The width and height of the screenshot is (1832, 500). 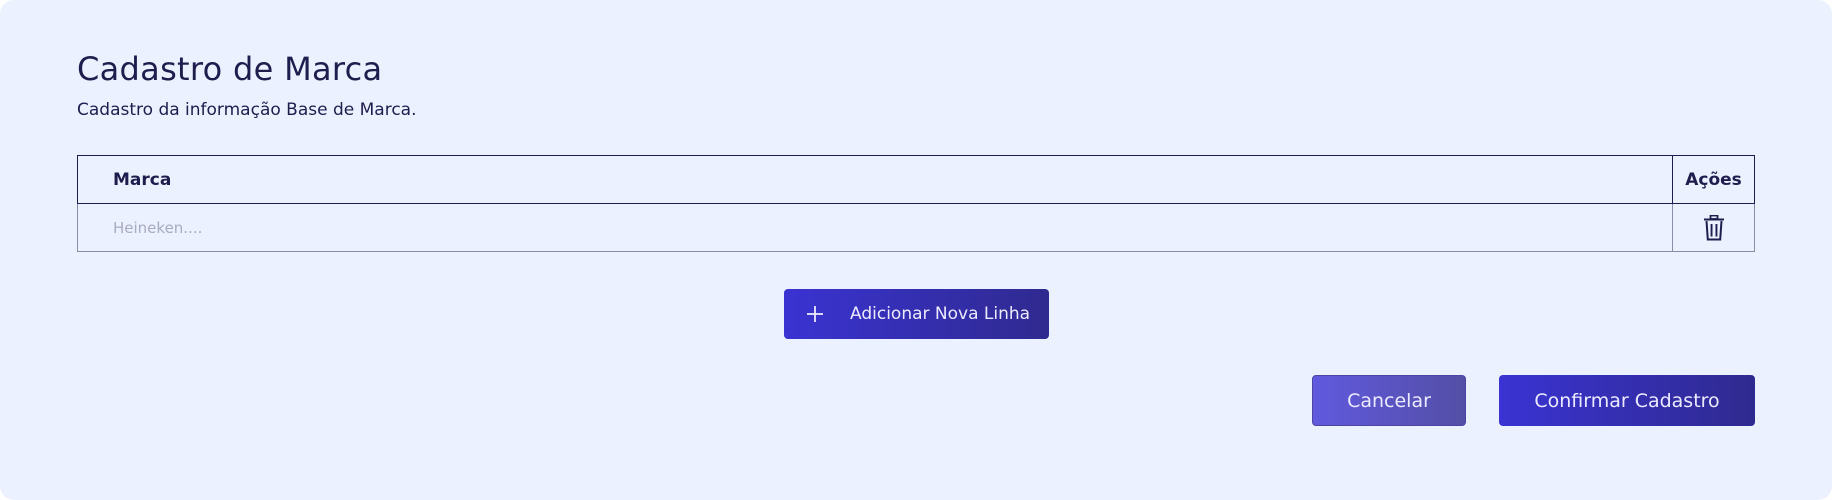 I want to click on trash-icon, so click(x=1714, y=227).